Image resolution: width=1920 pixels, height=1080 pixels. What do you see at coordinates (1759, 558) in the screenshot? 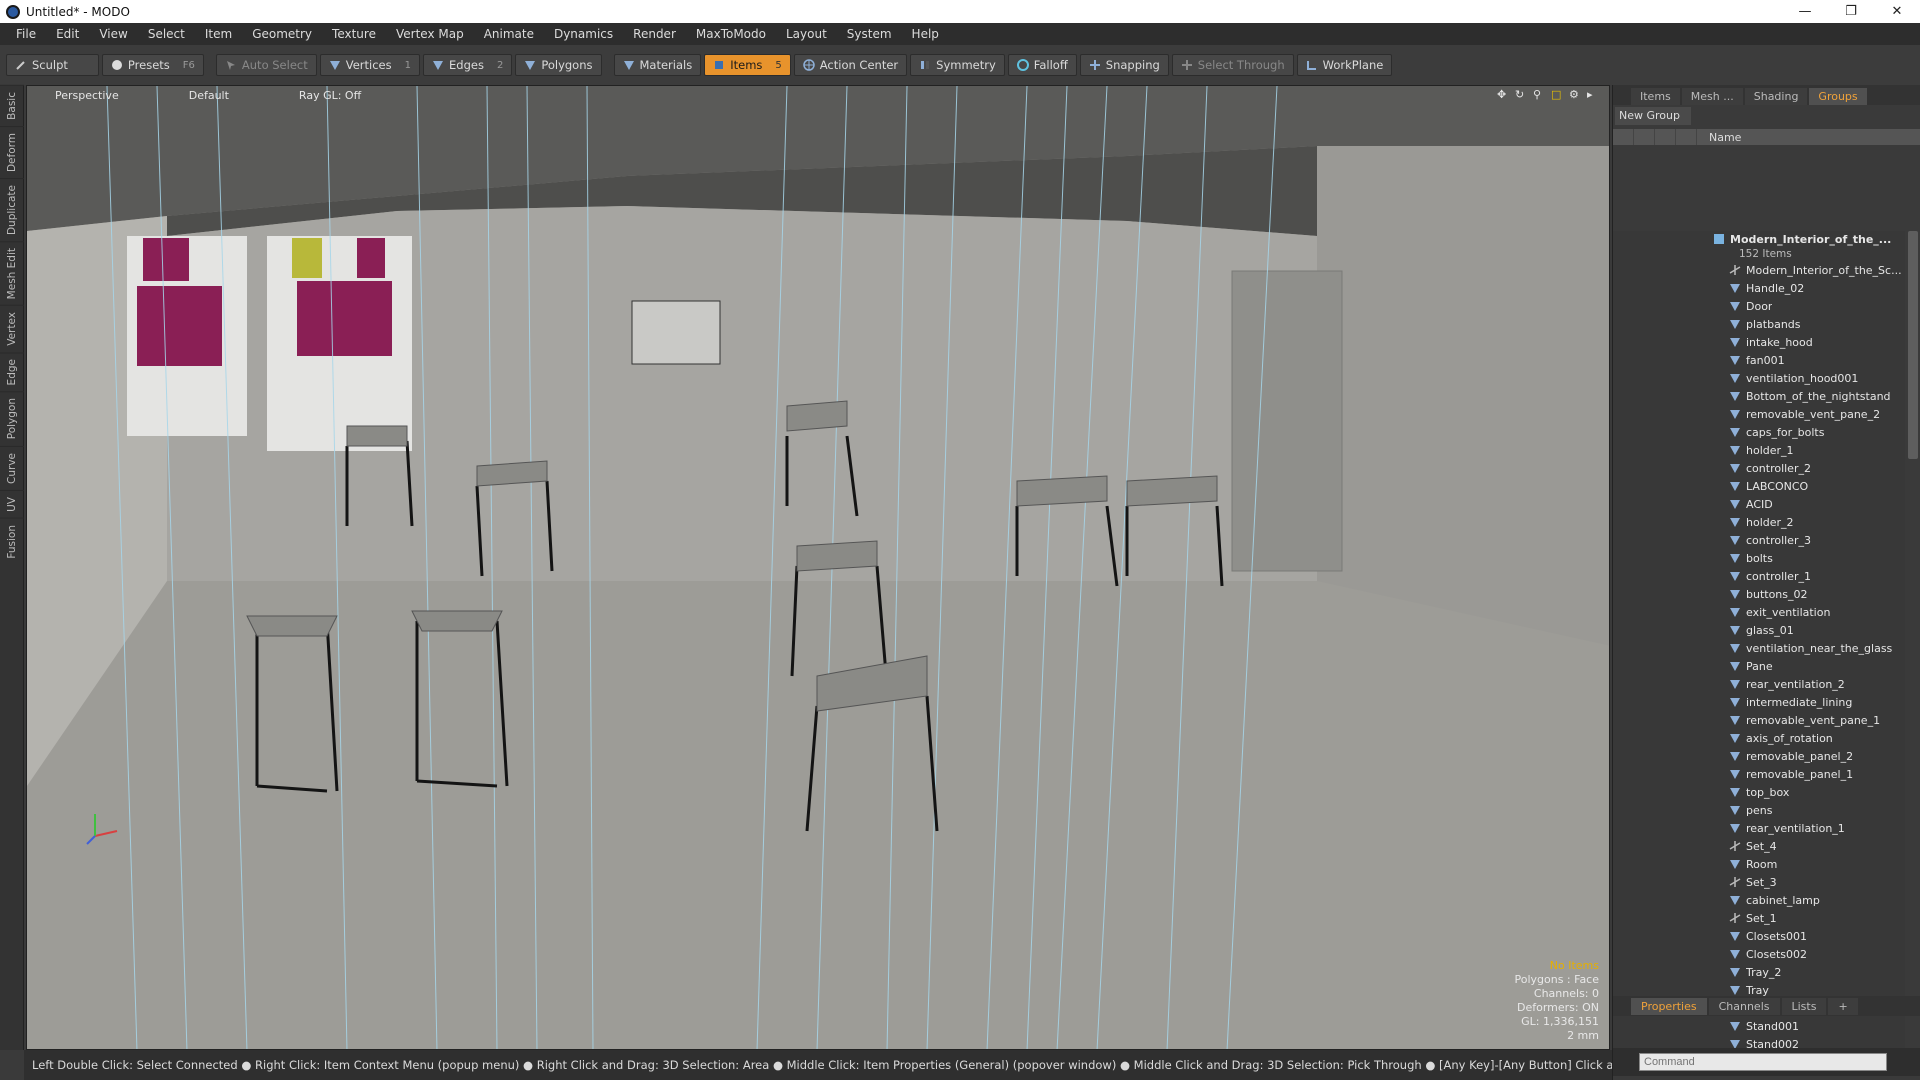
I see `tree-item: bolts` at bounding box center [1759, 558].